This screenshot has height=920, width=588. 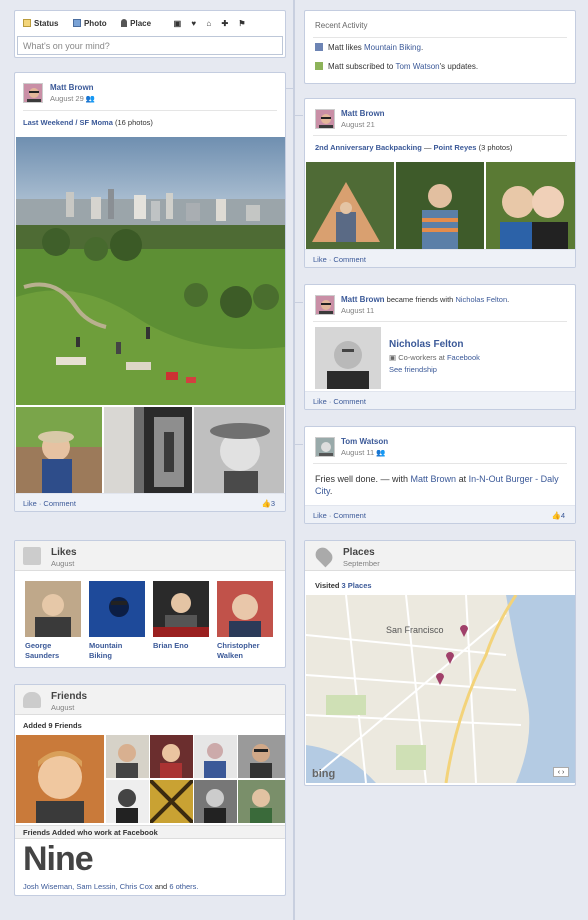 I want to click on places-visited: Visited 3 Places, so click(x=343, y=585).